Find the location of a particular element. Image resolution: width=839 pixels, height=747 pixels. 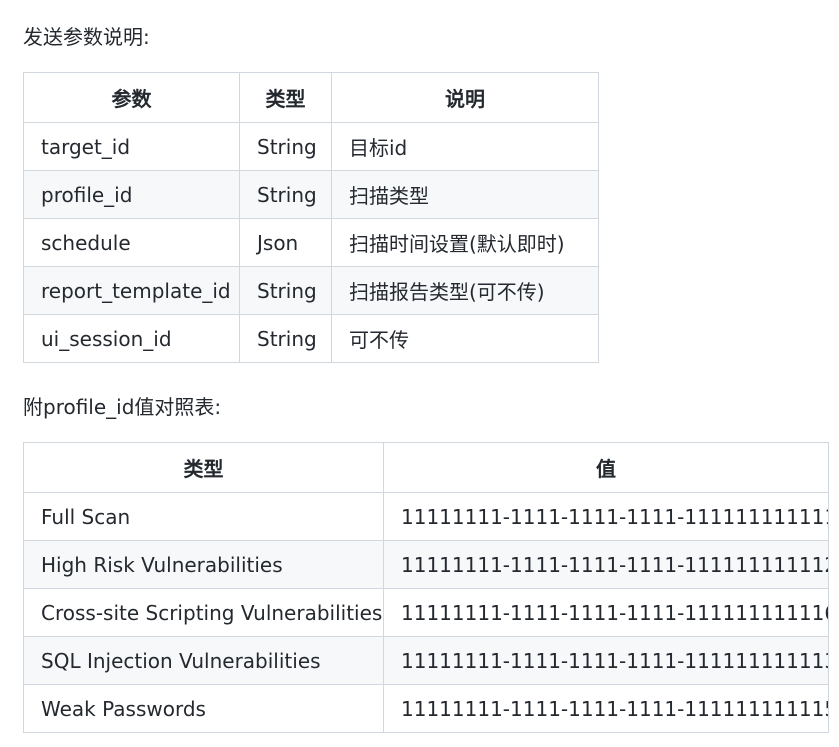

profile-value-cell: 11111111-1111-1111-1111-111111111112 is located at coordinates (606, 564).